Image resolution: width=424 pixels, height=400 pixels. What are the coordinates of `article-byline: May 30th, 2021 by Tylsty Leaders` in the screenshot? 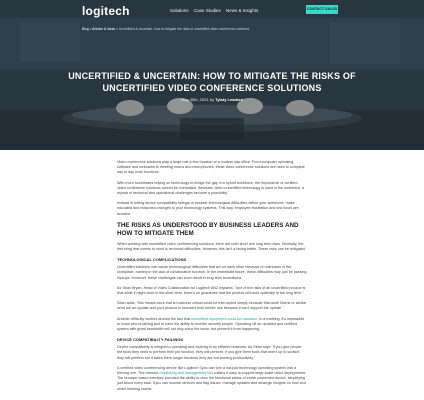 It's located at (212, 99).